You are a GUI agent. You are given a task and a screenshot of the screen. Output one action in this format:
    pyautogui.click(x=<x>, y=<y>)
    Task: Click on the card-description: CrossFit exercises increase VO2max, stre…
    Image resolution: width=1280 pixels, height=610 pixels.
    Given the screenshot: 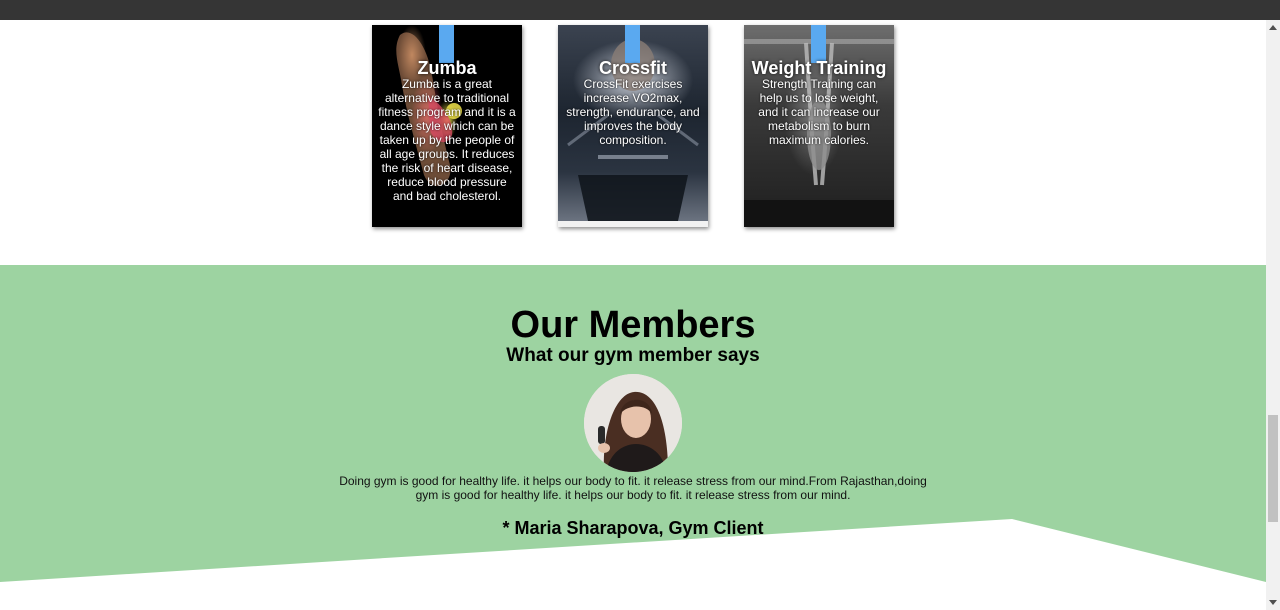 What is the action you would take?
    pyautogui.click(x=633, y=112)
    